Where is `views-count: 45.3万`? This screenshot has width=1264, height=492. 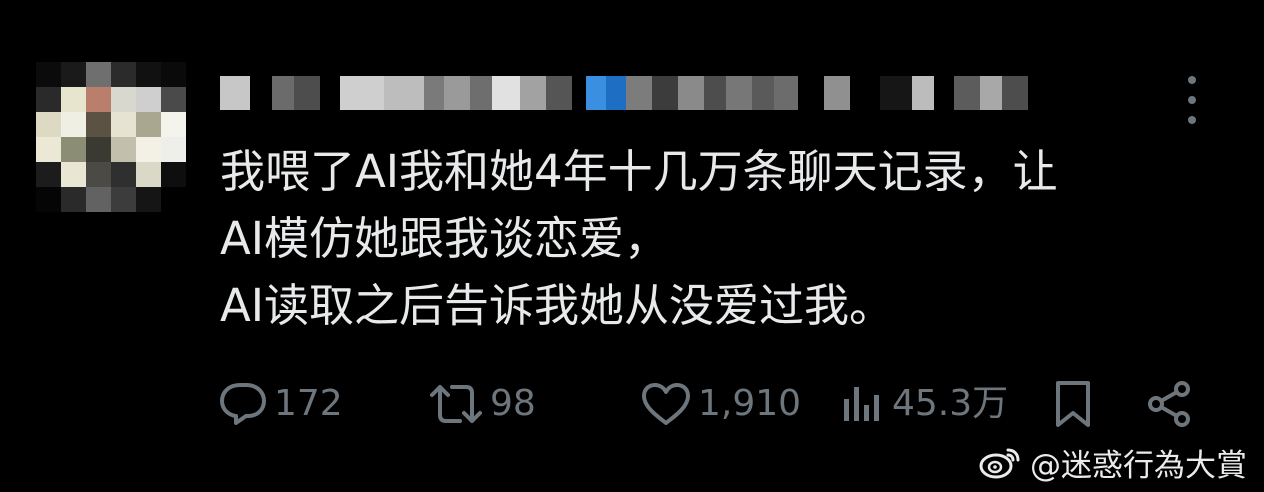 views-count: 45.3万 is located at coordinates (950, 403).